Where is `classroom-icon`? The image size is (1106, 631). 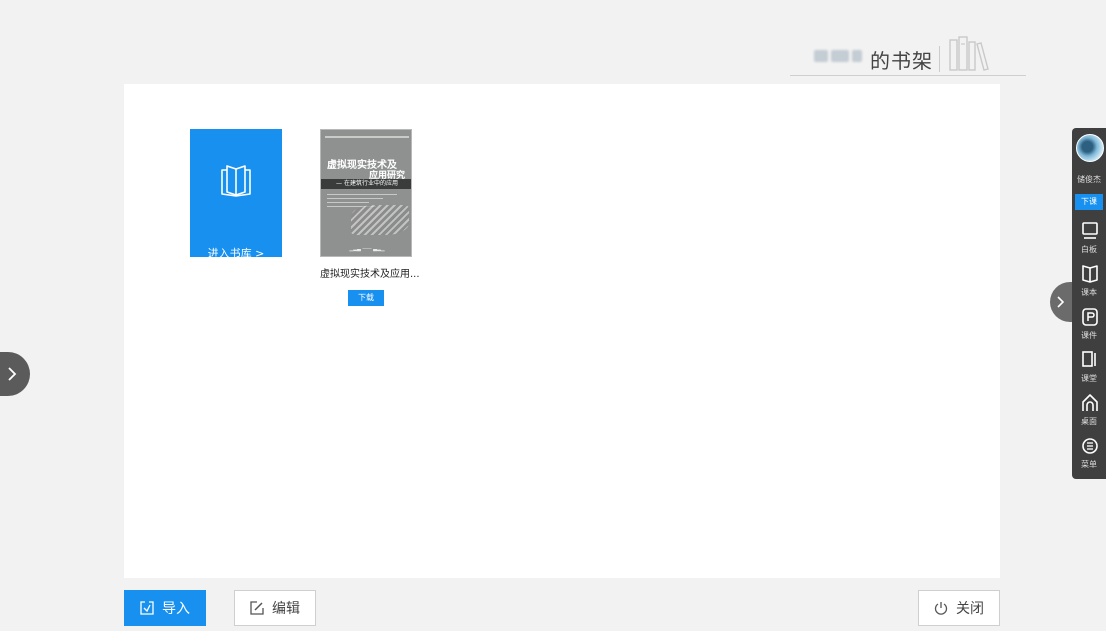 classroom-icon is located at coordinates (1089, 359).